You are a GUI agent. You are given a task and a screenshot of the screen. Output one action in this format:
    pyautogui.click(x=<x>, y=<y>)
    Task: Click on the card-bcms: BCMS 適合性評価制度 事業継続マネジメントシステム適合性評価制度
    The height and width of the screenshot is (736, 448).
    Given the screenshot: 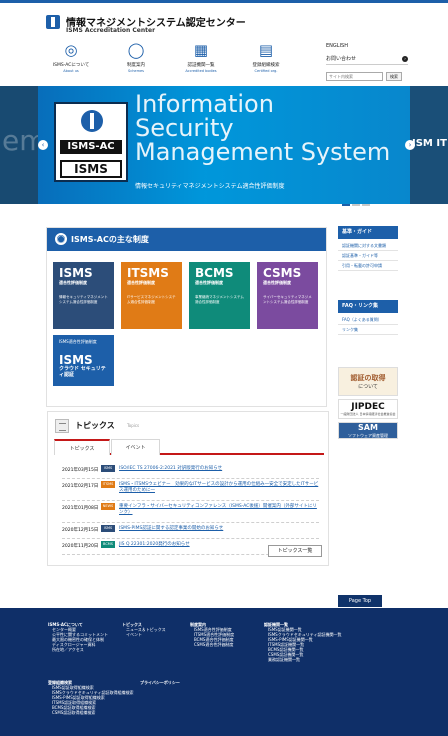 What is the action you would take?
    pyautogui.click(x=219, y=295)
    